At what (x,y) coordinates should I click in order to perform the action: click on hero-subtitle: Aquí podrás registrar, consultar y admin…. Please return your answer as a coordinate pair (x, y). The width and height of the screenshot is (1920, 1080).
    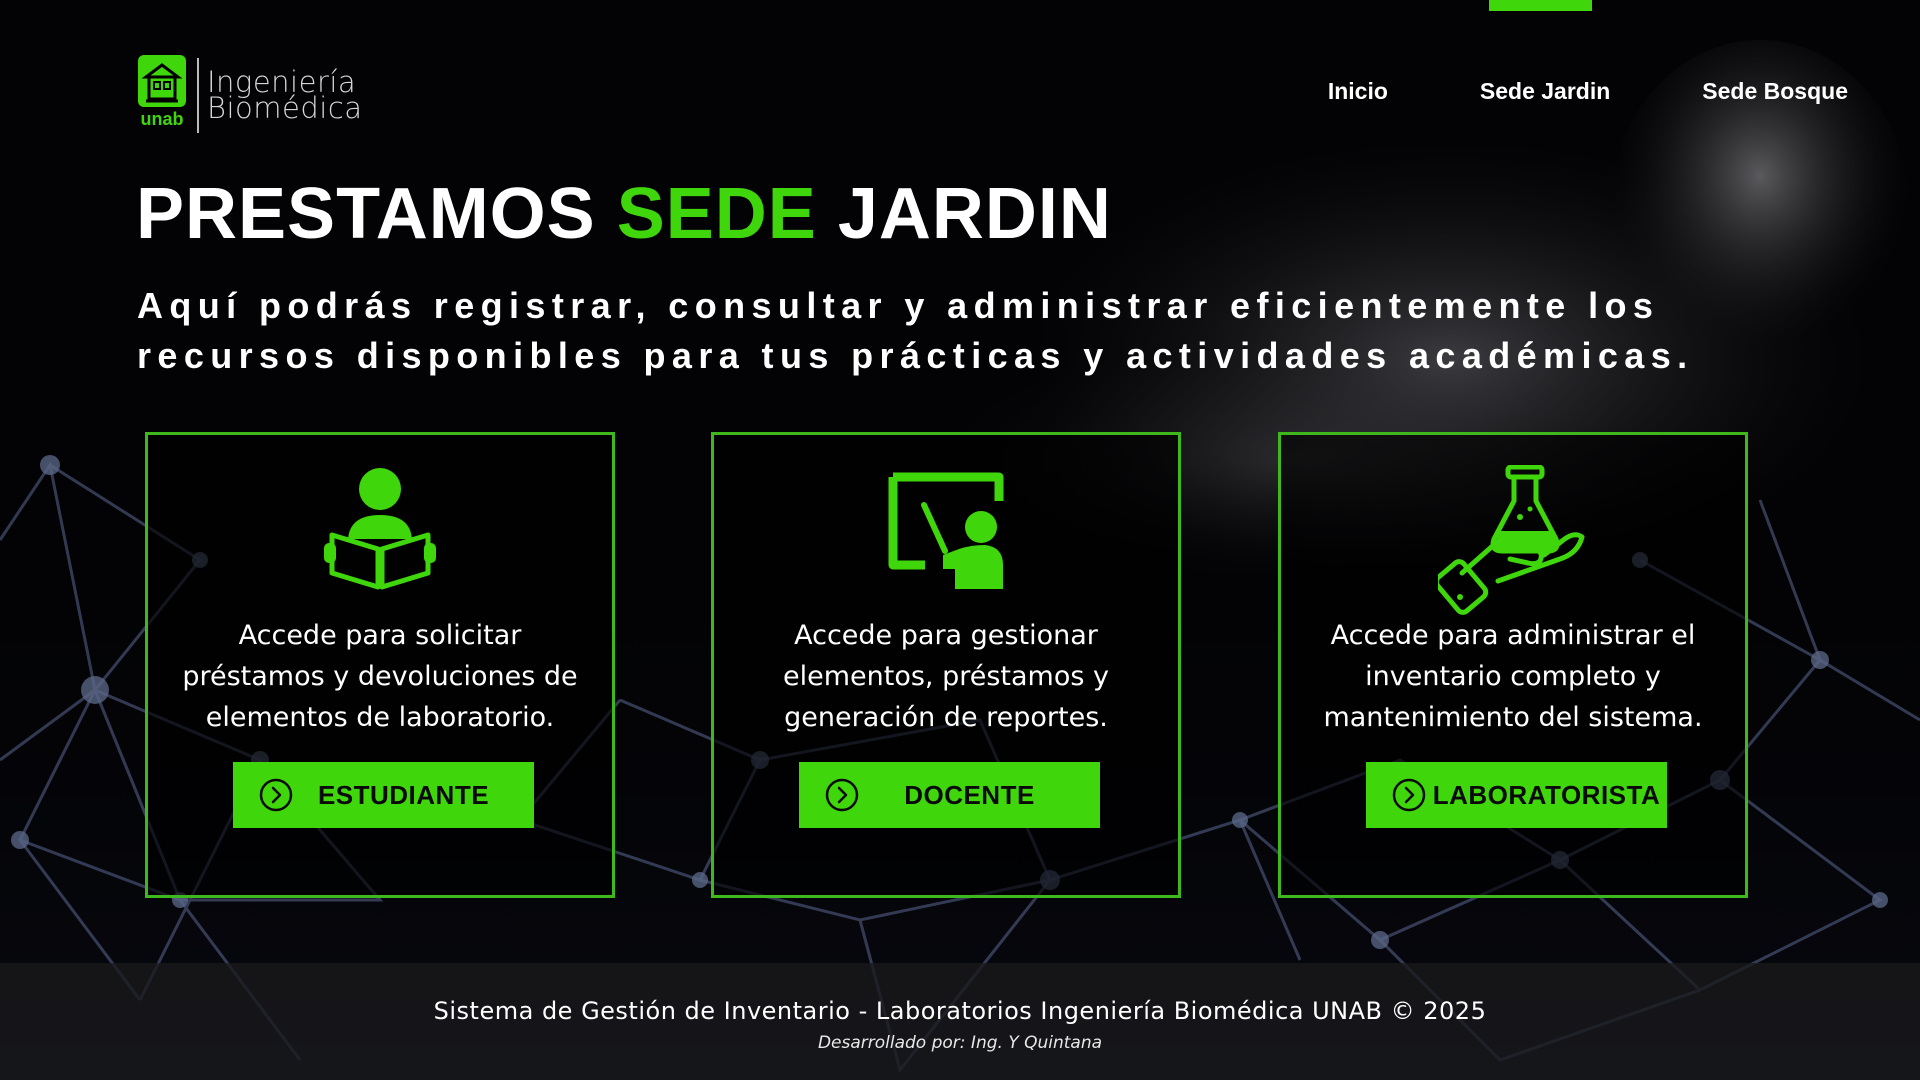
    Looking at the image, I should click on (915, 330).